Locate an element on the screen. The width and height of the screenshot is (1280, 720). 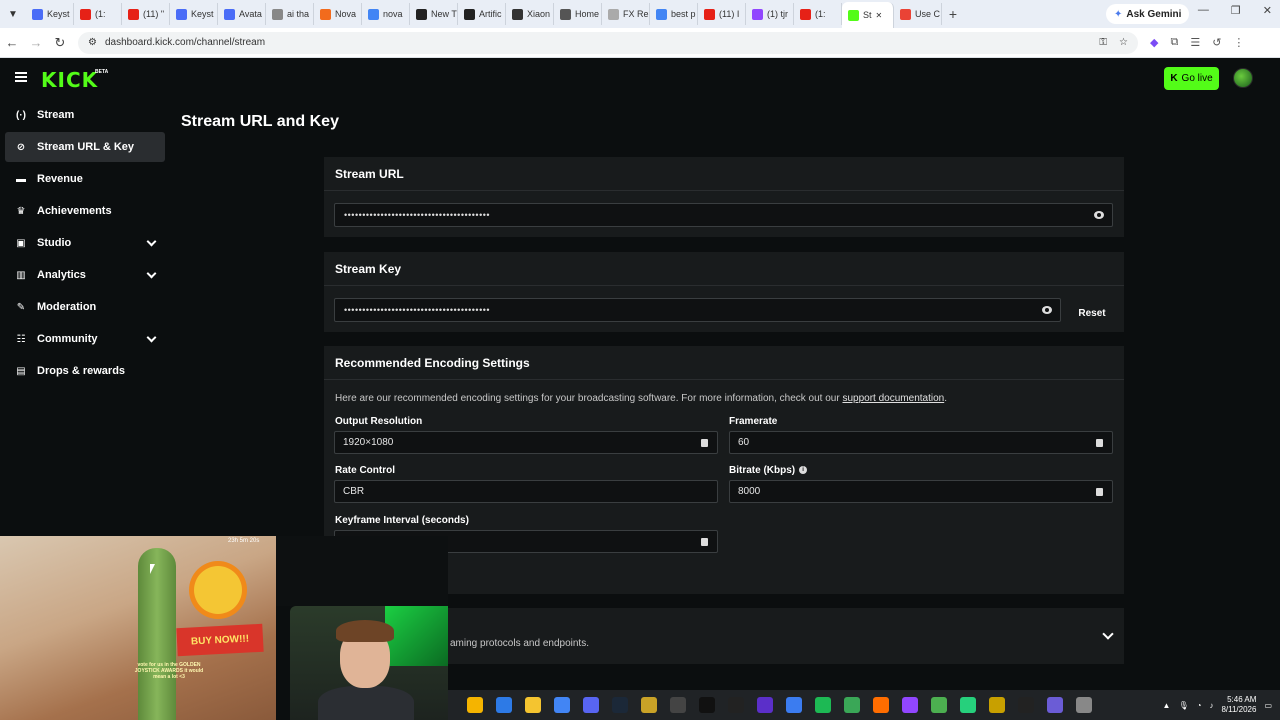
browser-tab: (1) tjr is located at coordinates (770, 14).